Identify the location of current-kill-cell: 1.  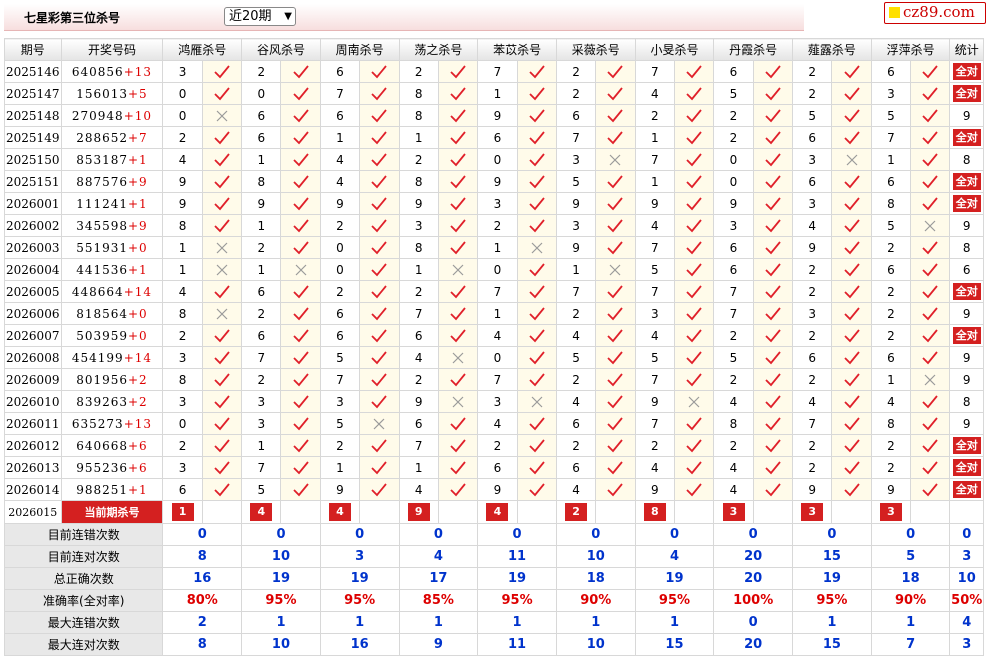
(182, 512).